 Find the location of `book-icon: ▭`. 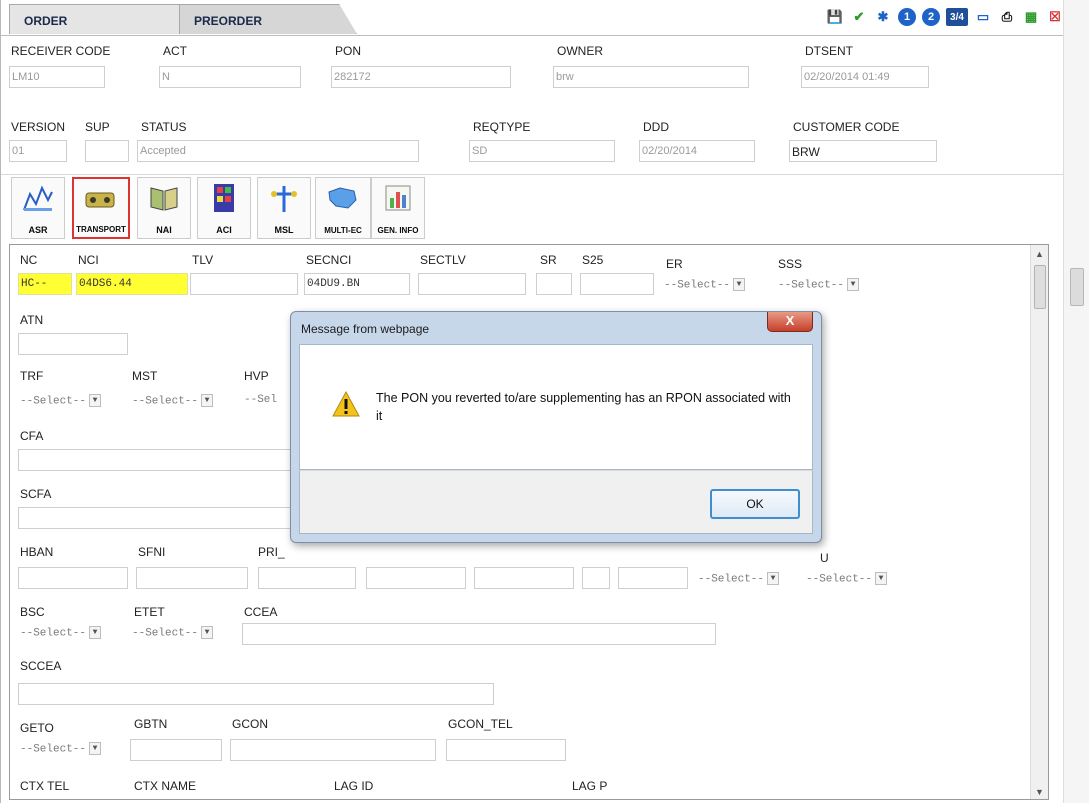

book-icon: ▭ is located at coordinates (983, 17).